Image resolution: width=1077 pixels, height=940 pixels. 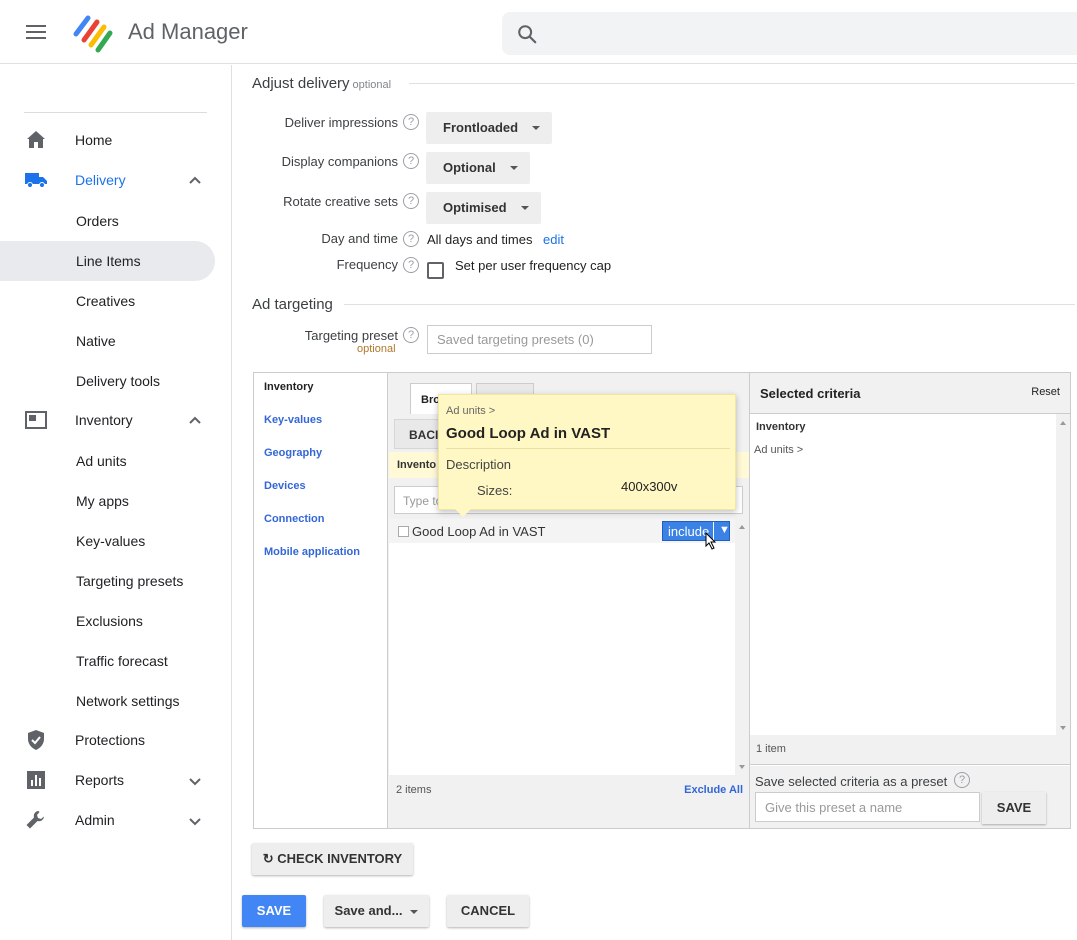 What do you see at coordinates (107, 381) in the screenshot?
I see `sidebar-item-delivery-tools: Delivery tools` at bounding box center [107, 381].